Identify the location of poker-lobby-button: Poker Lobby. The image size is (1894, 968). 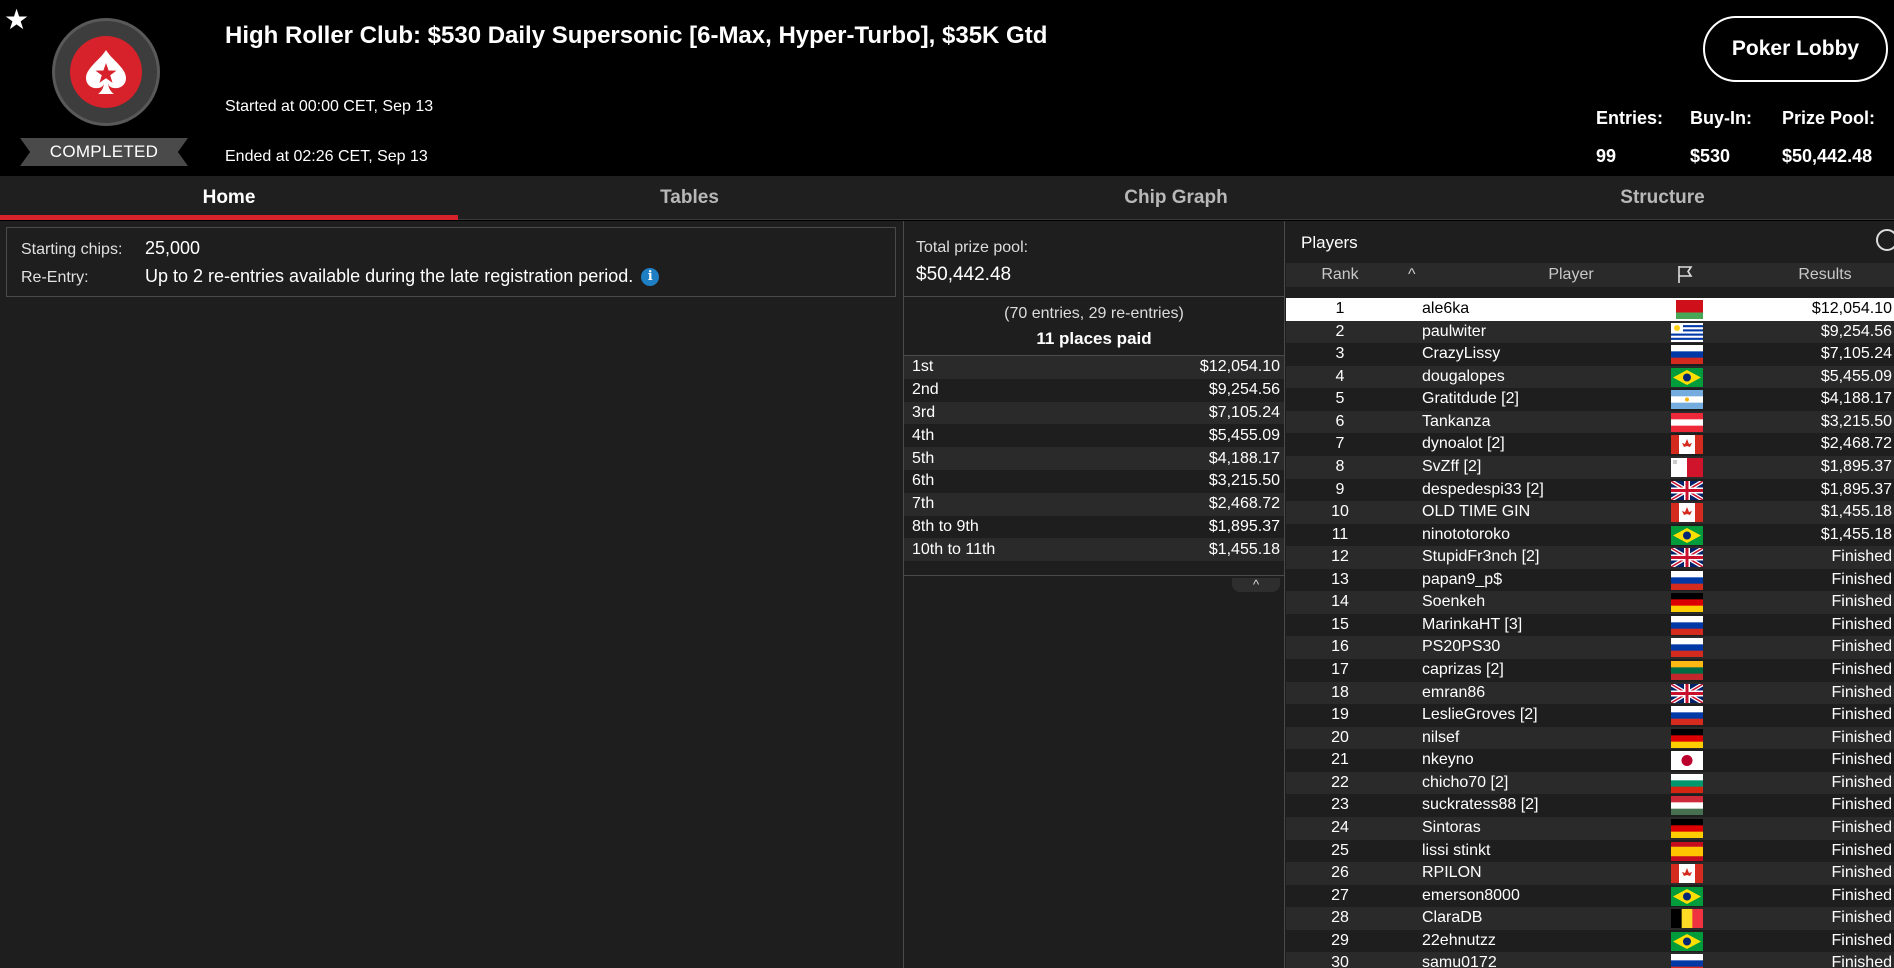
(1795, 49).